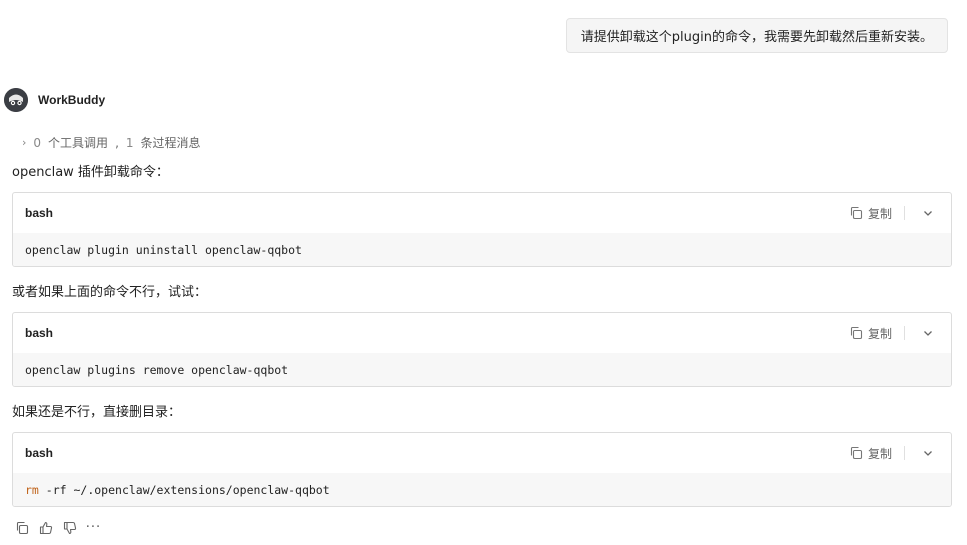  I want to click on paragraph-delete-dir-intro: 如果还是不行，直接删目录：, so click(97, 412).